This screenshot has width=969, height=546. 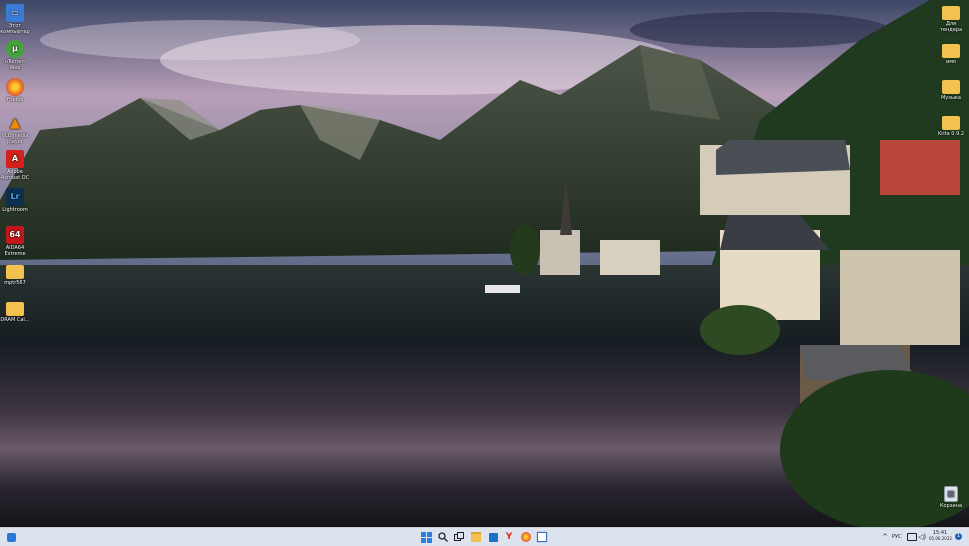 I want to click on desktop-icon-label: Этот компьютер, so click(x=15, y=29).